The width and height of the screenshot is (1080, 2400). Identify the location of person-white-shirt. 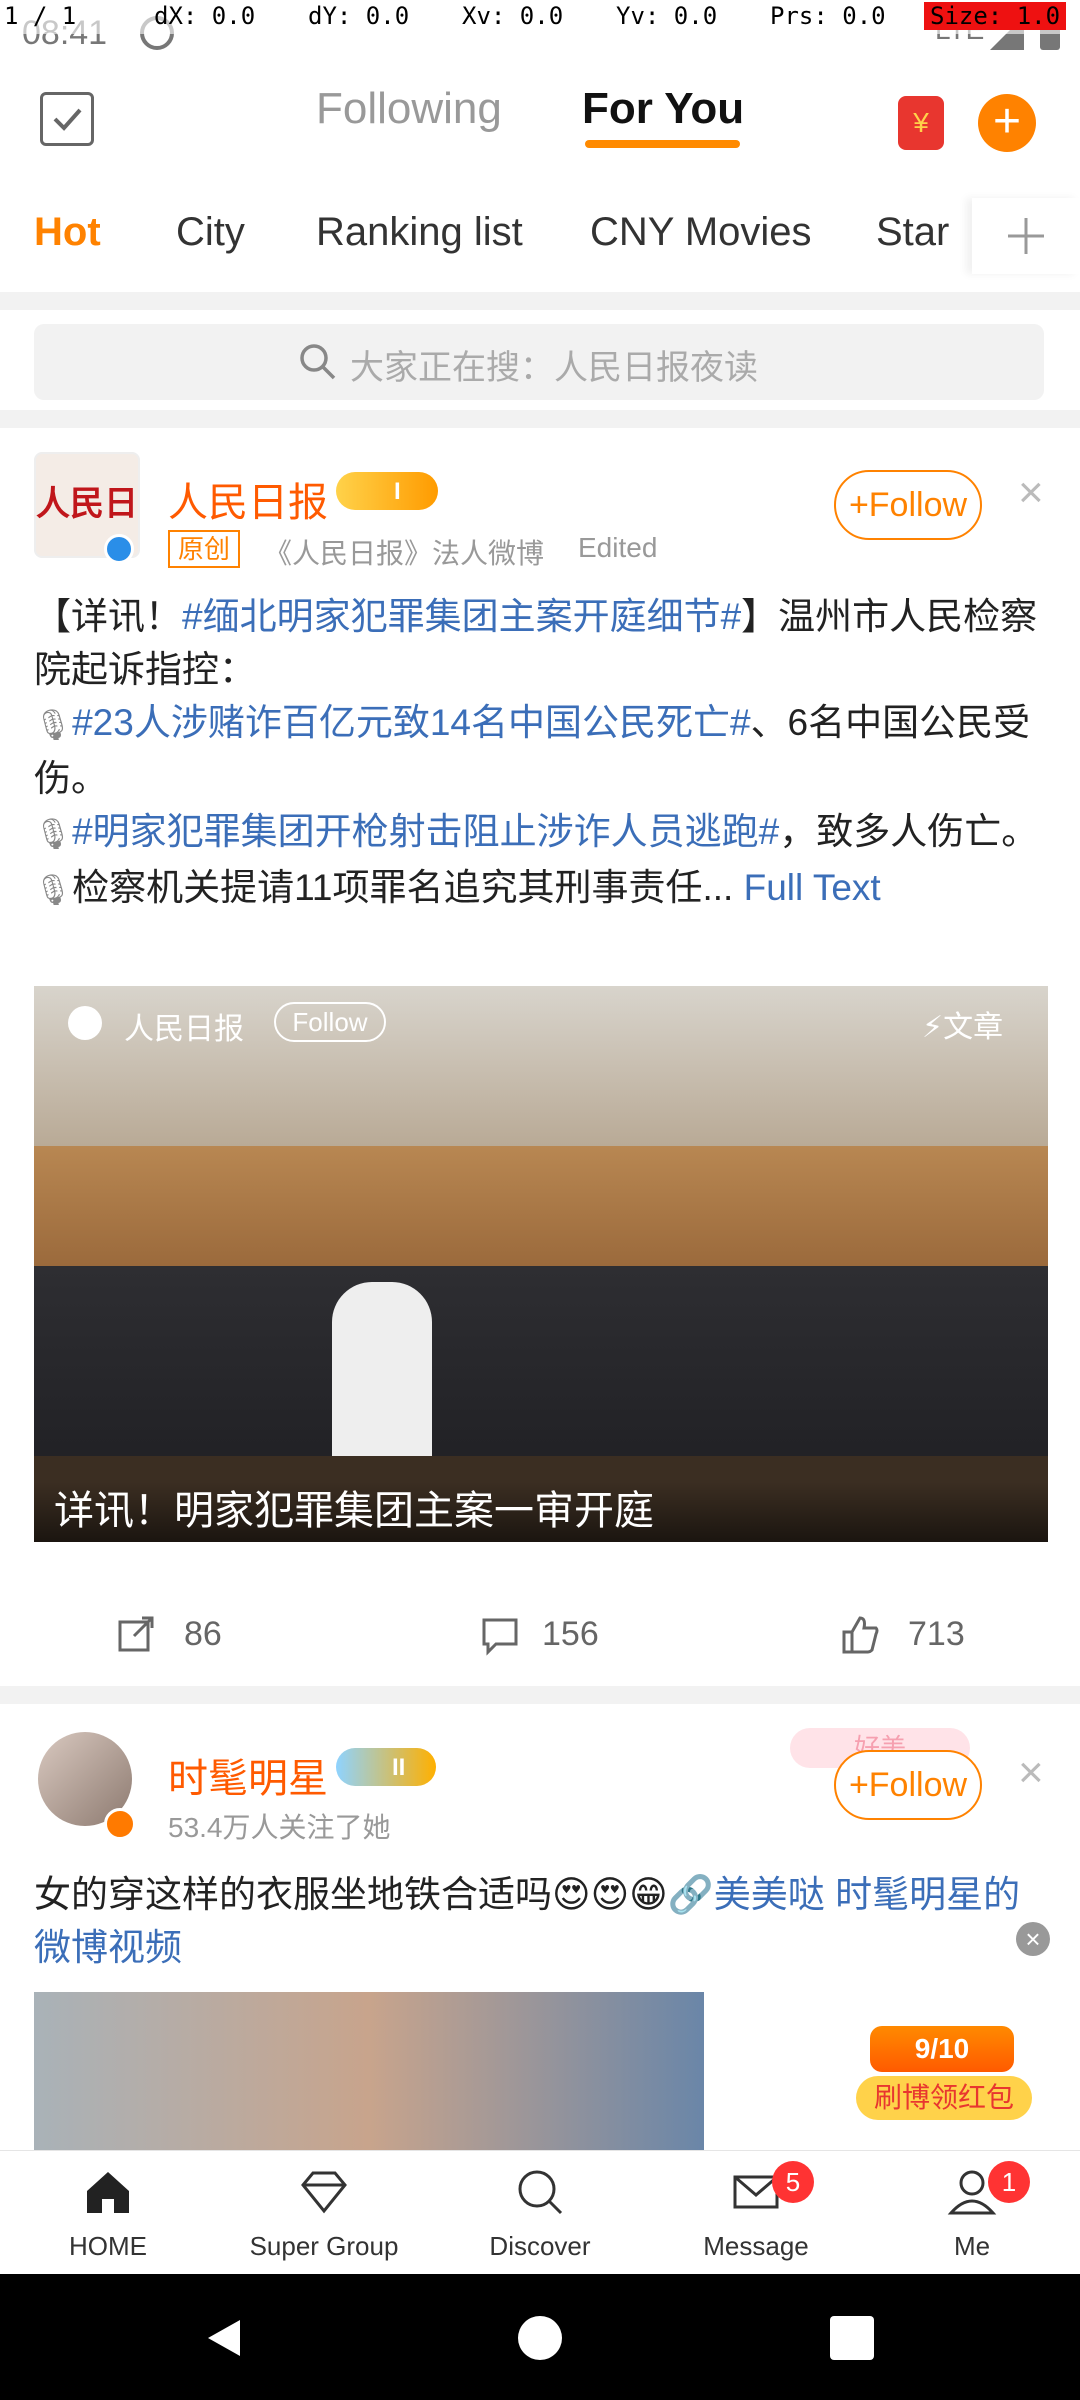
(382, 1382).